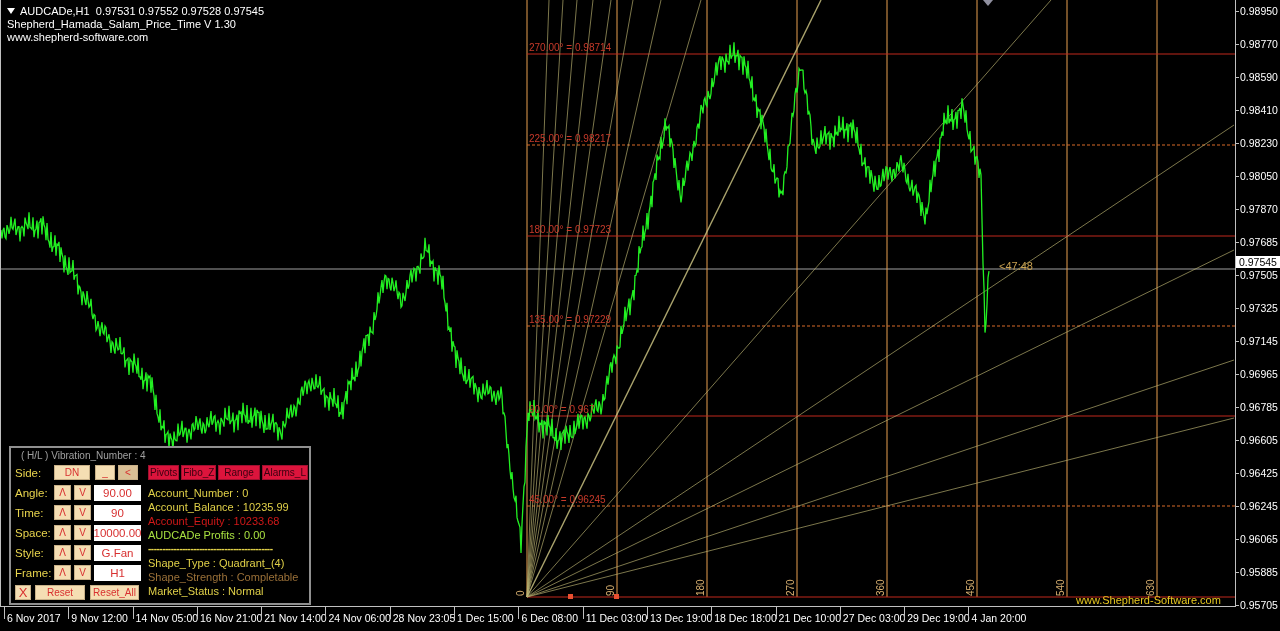 This screenshot has height=631, width=1280. What do you see at coordinates (105, 472) in the screenshot?
I see `side-button: _` at bounding box center [105, 472].